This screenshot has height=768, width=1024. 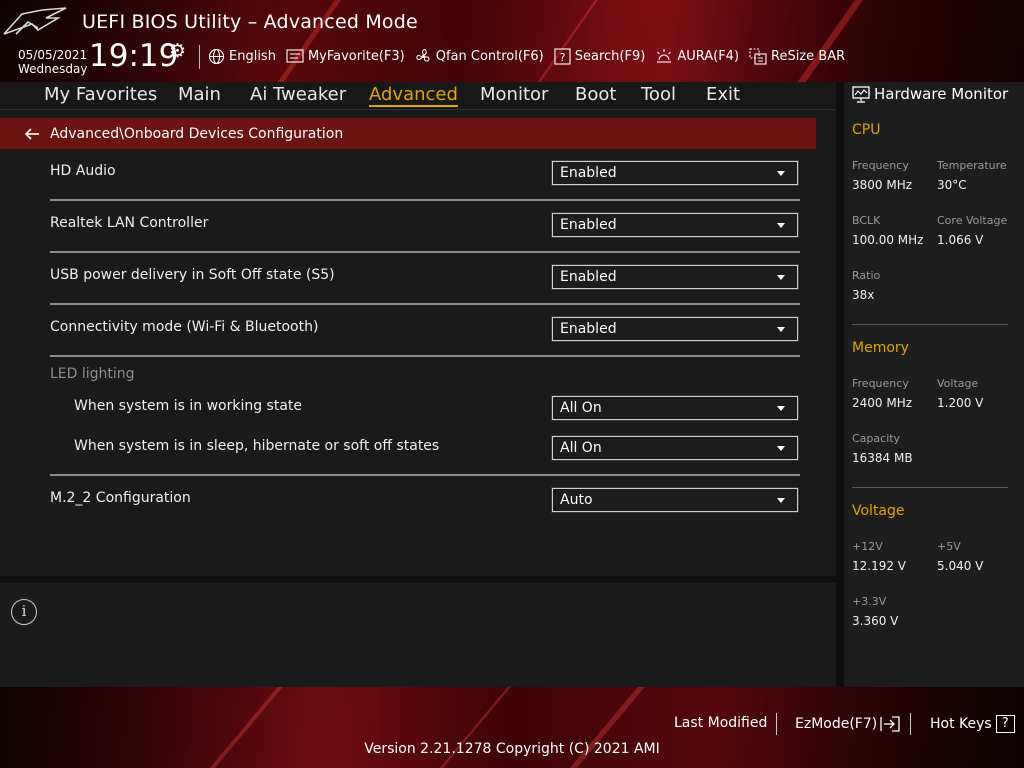 I want to click on cpu-frequency-value: 3800 MHz, so click(x=882, y=185).